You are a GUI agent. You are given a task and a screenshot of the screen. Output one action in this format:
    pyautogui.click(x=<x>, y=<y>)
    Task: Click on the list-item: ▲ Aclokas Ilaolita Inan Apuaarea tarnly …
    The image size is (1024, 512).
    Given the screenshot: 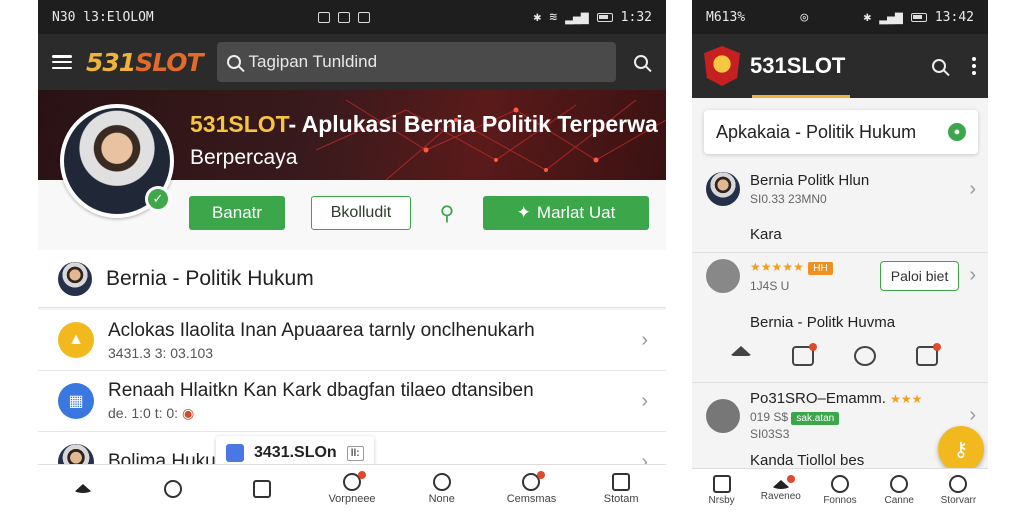 What is the action you would take?
    pyautogui.click(x=352, y=340)
    